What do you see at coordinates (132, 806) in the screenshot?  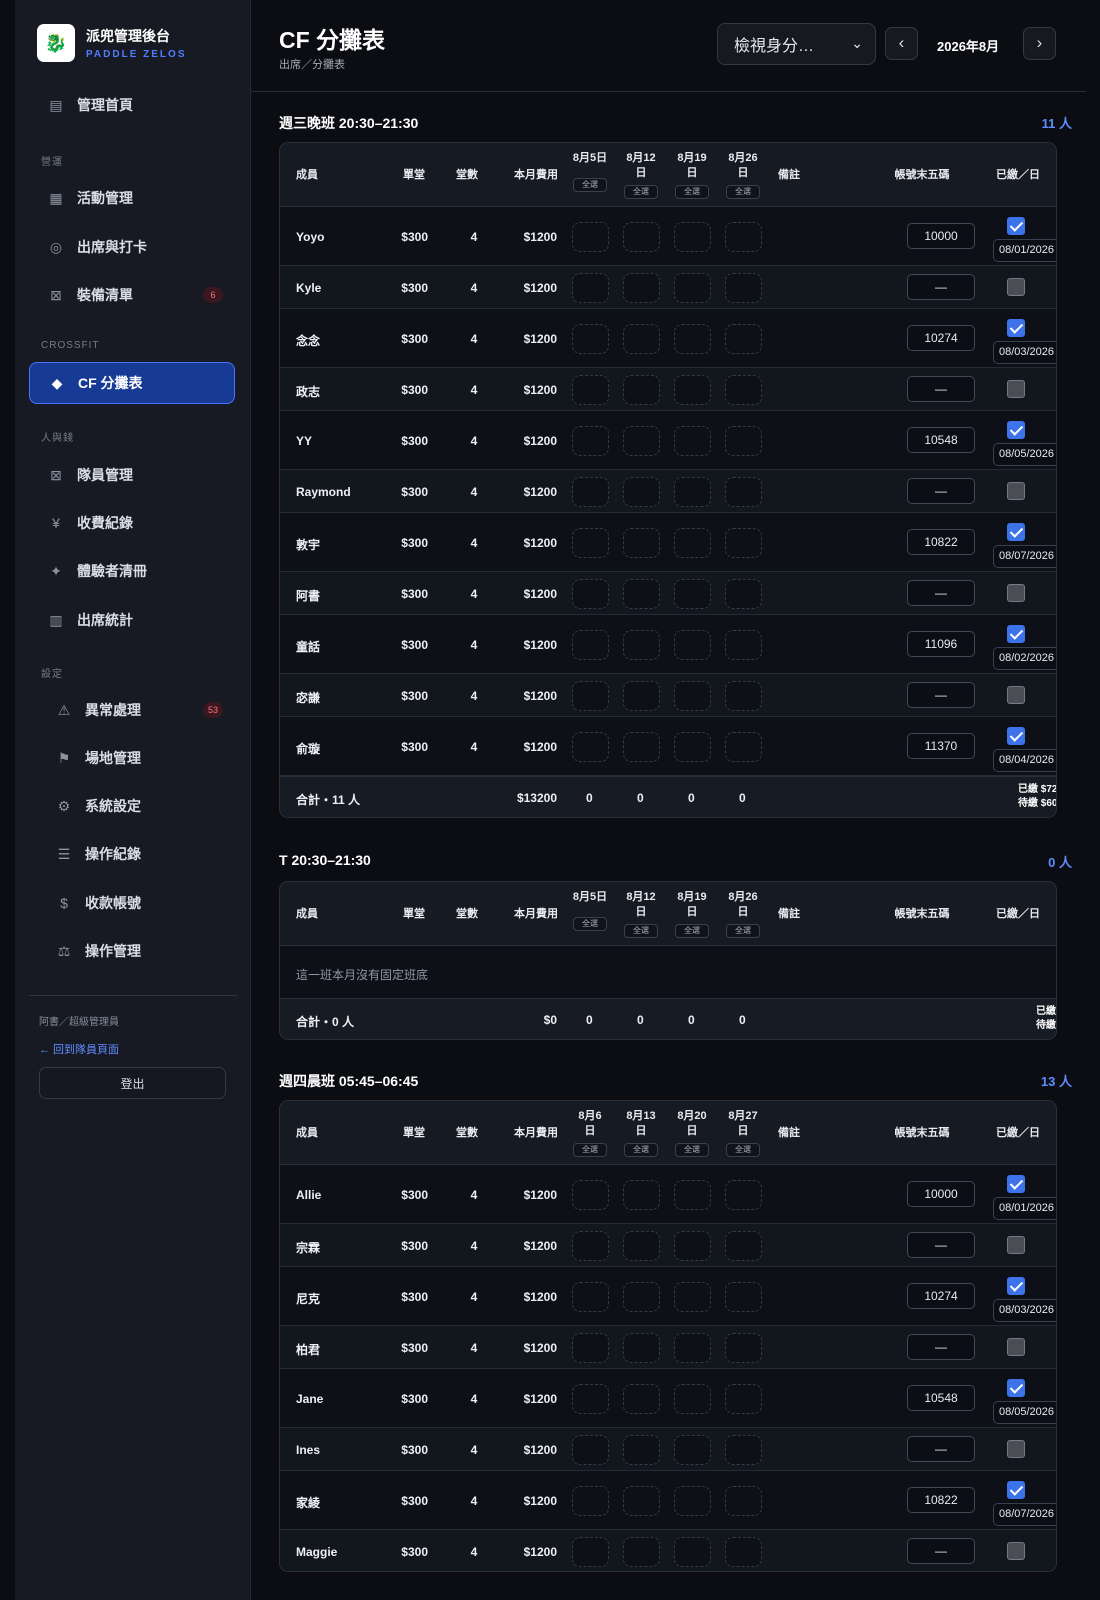 I see `sidebar-item-system-settings: ⚙ 系統設定` at bounding box center [132, 806].